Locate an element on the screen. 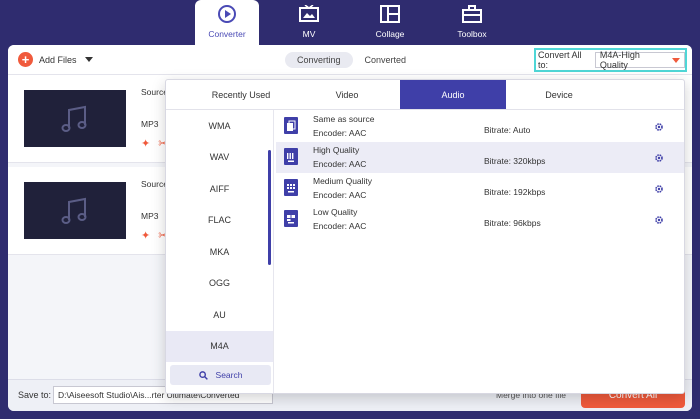 This screenshot has width=700, height=419. top-nav: Converter MV Collage Toolbox is located at coordinates (350, 22).